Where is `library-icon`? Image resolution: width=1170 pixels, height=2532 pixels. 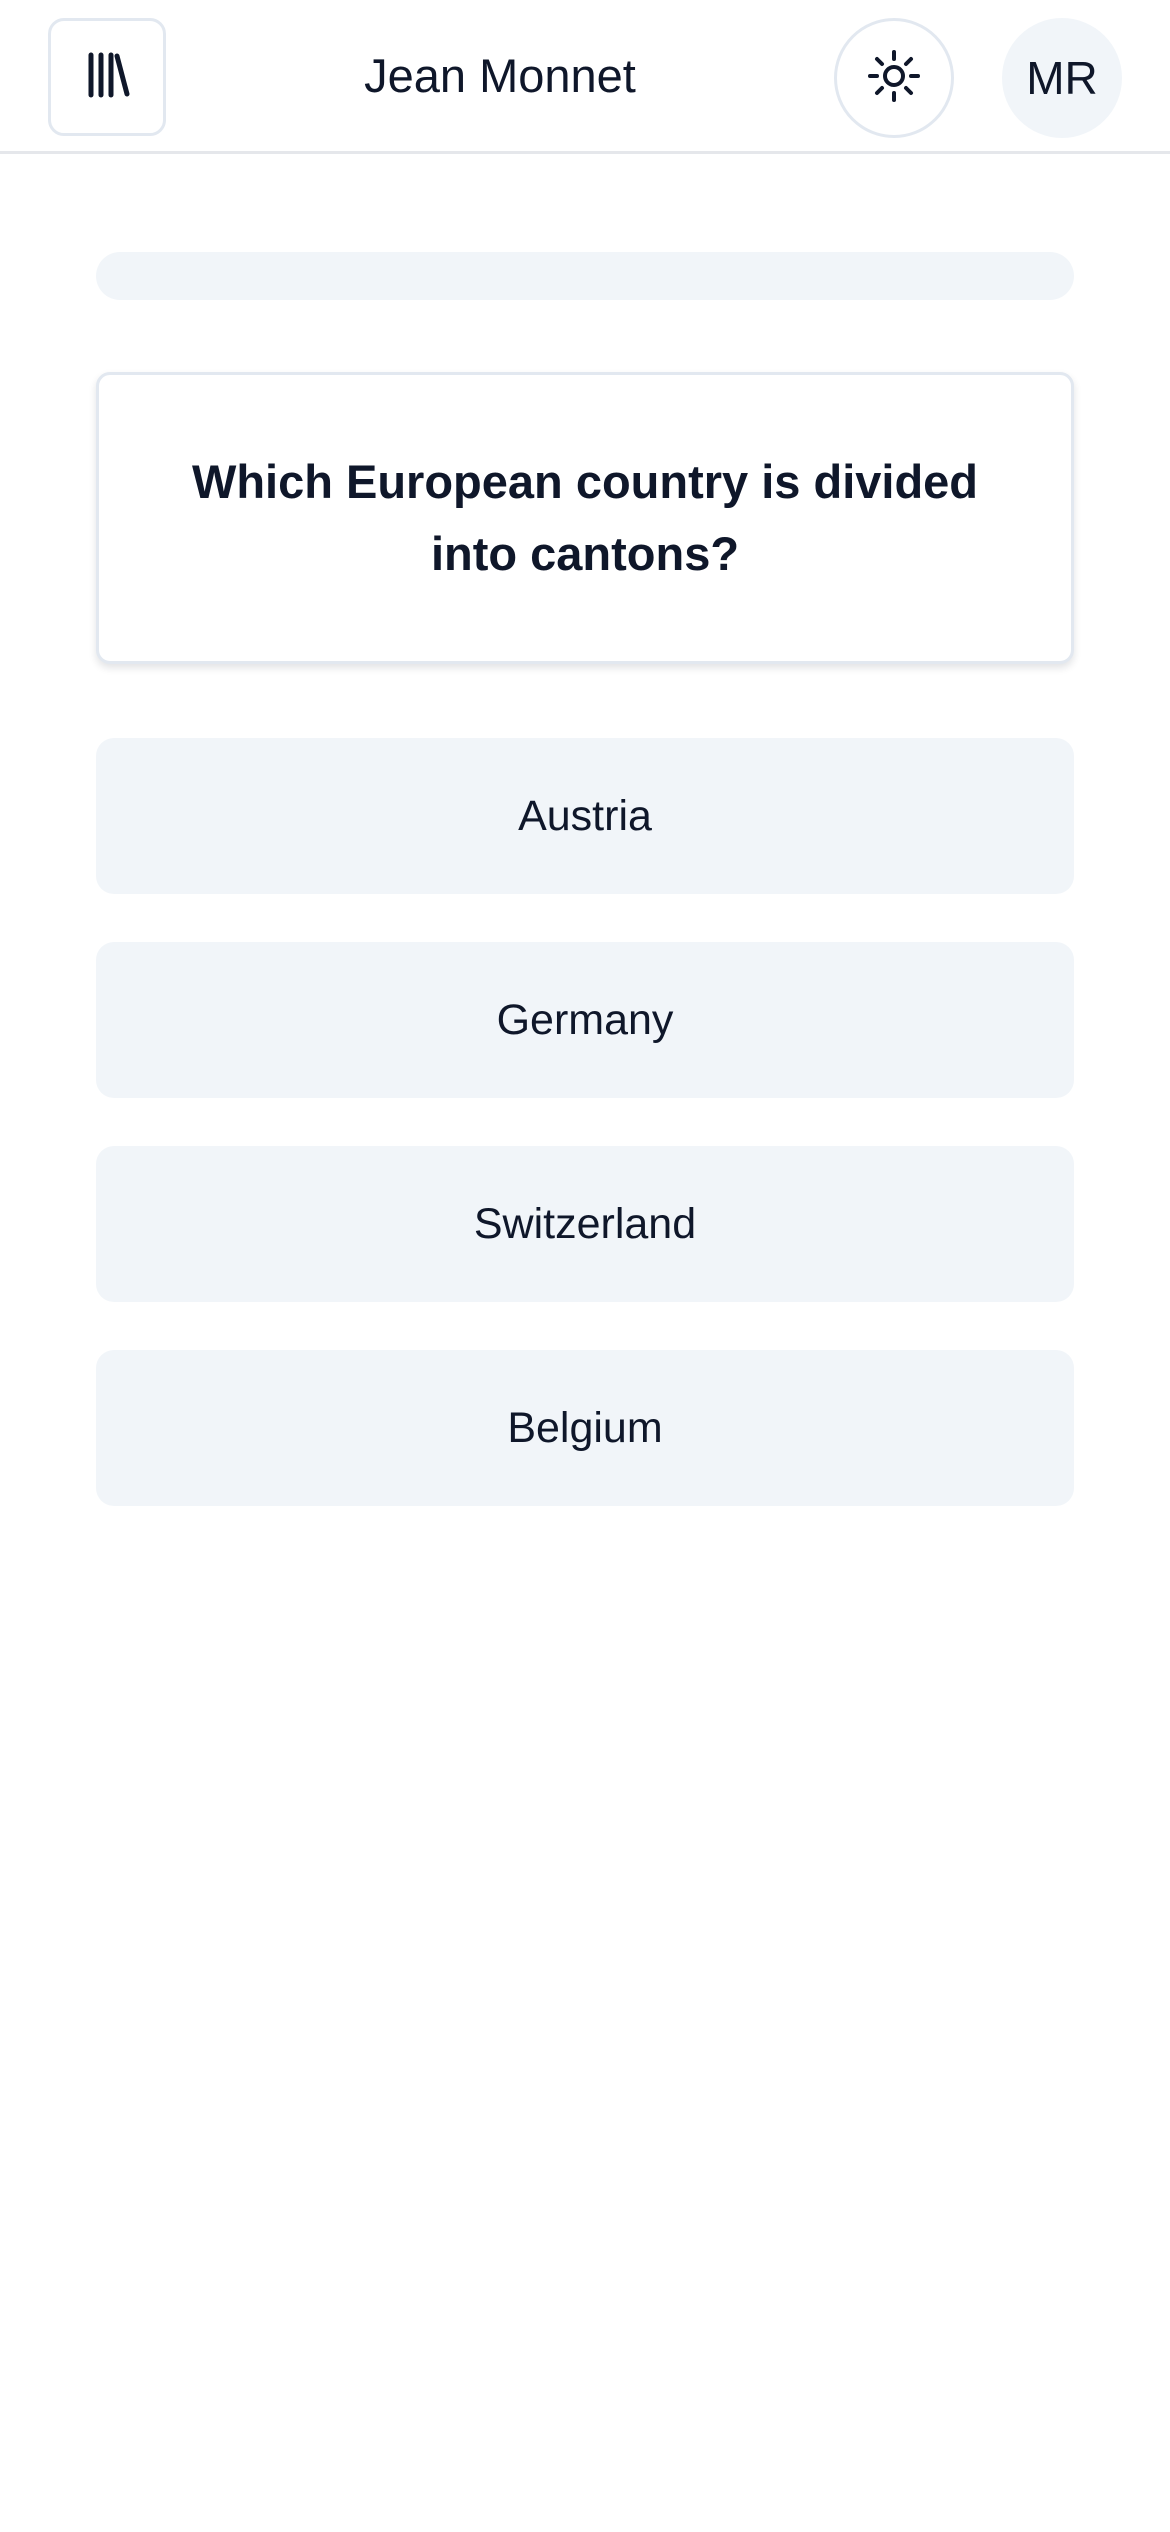 library-icon is located at coordinates (107, 77).